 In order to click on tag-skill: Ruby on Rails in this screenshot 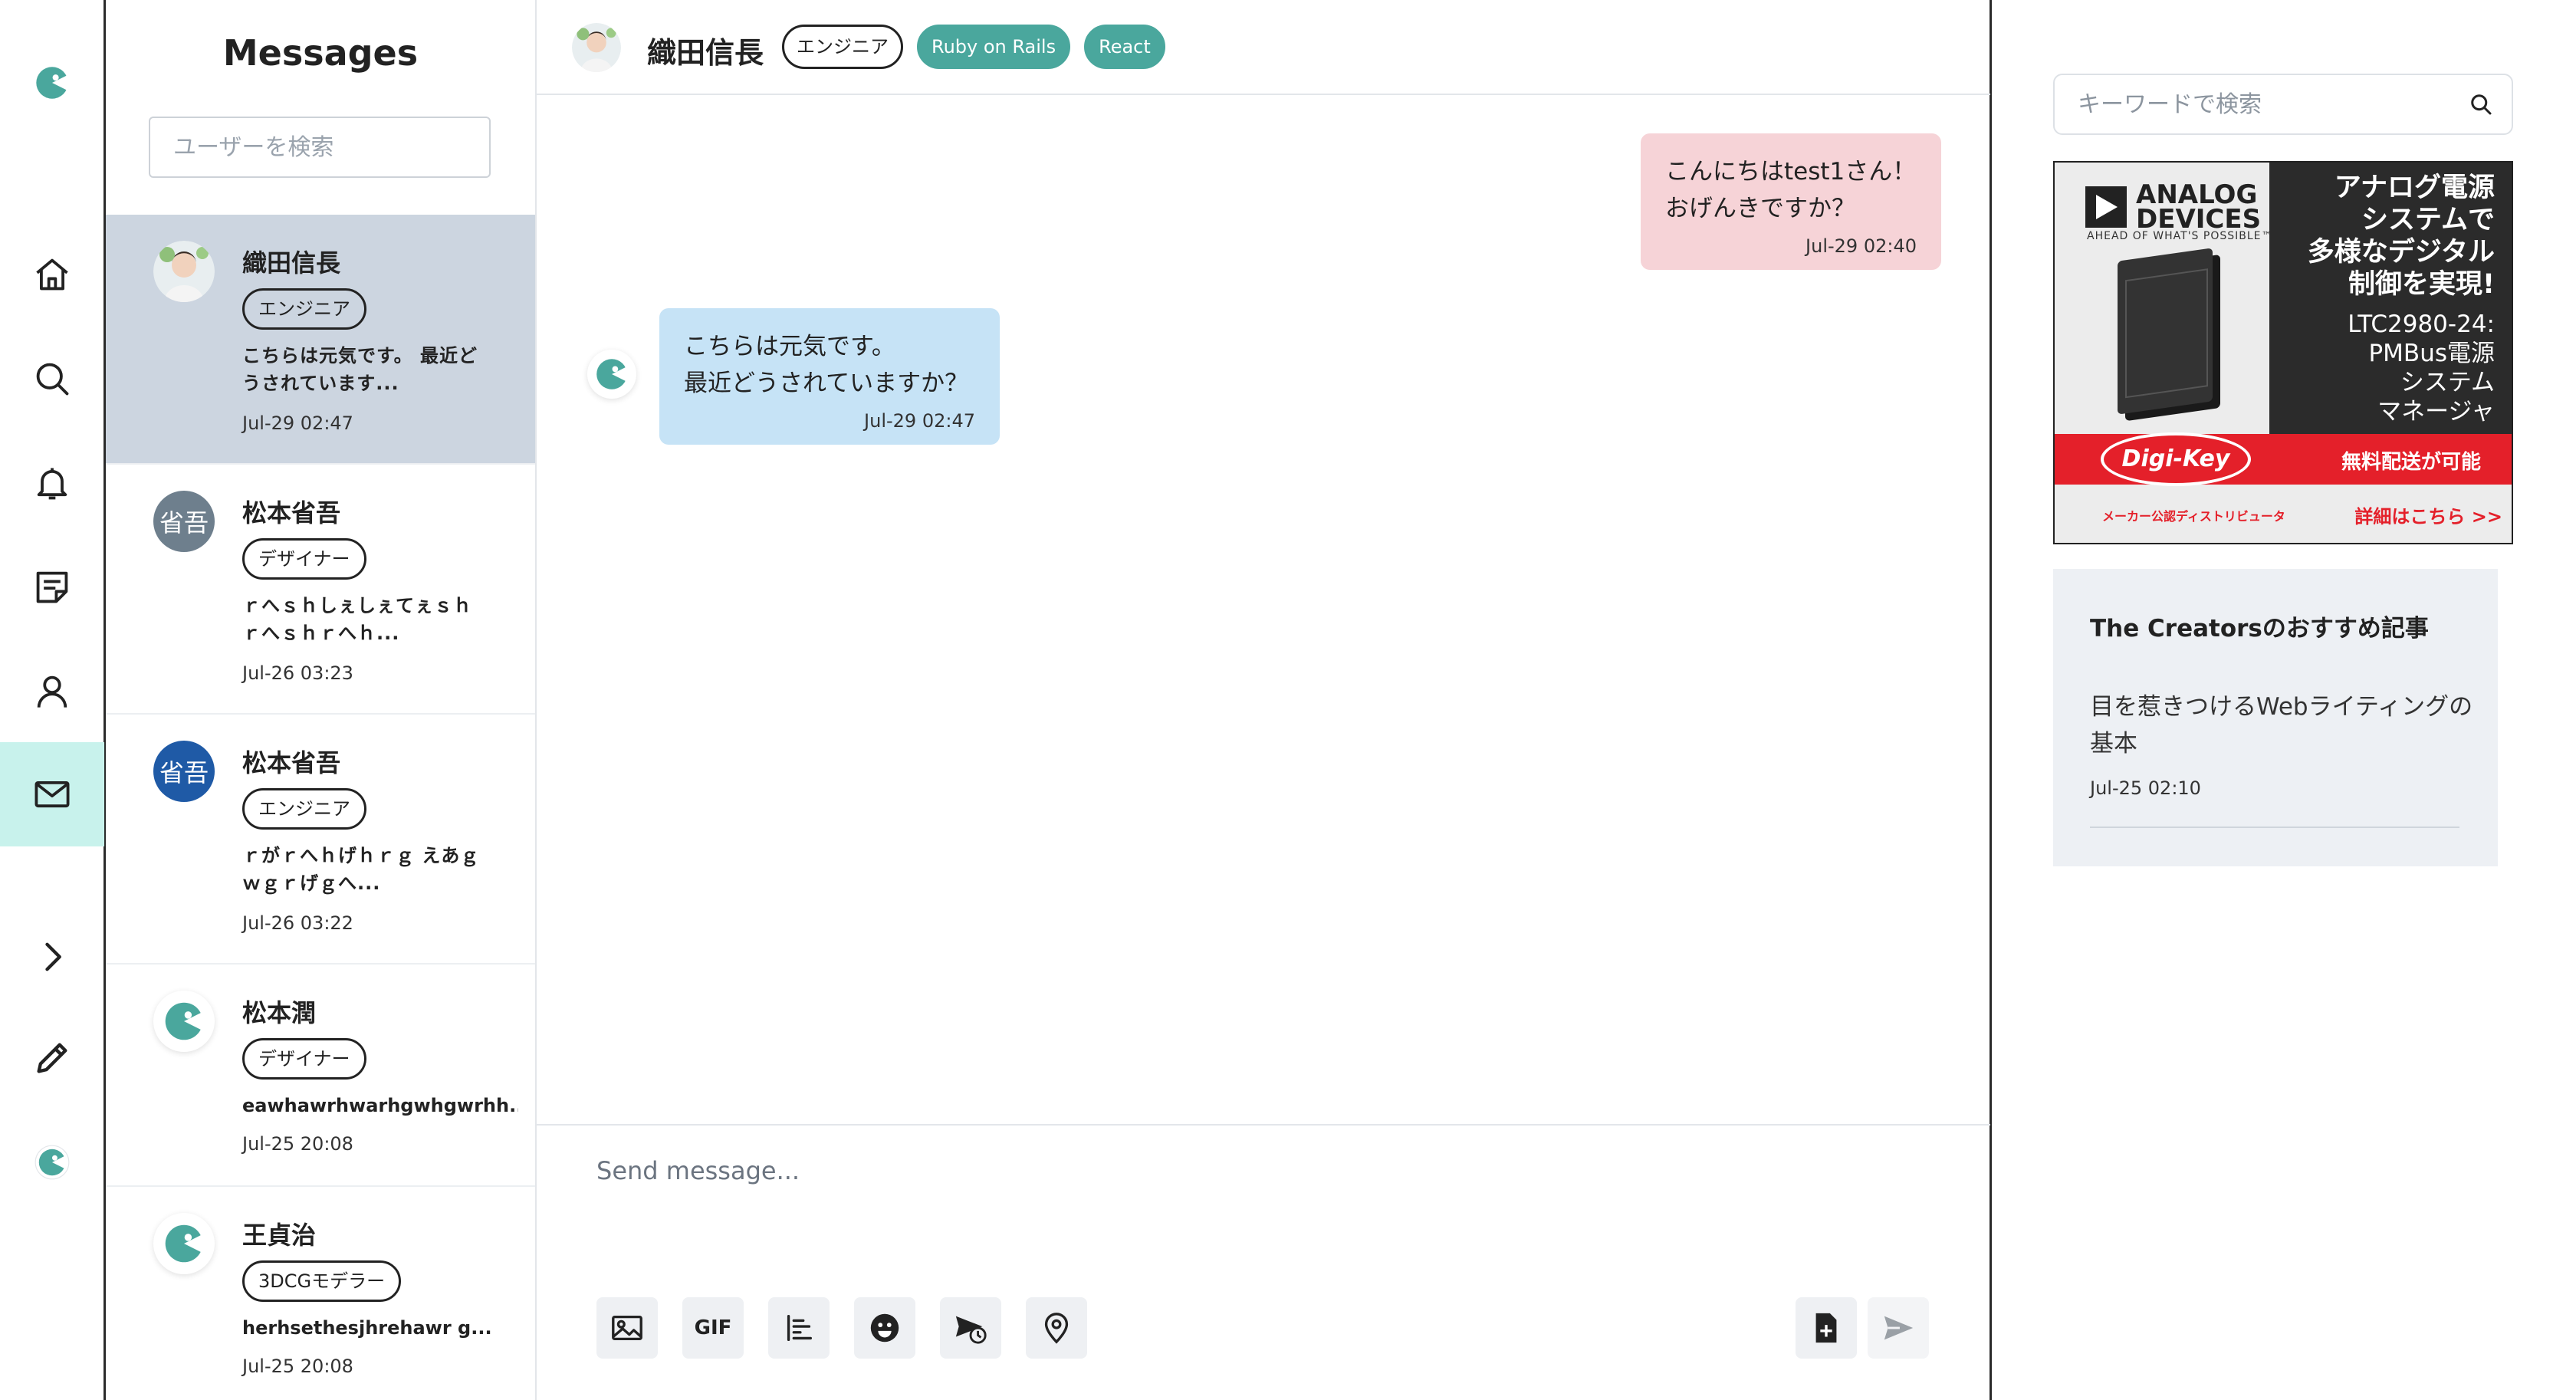, I will do `click(994, 47)`.